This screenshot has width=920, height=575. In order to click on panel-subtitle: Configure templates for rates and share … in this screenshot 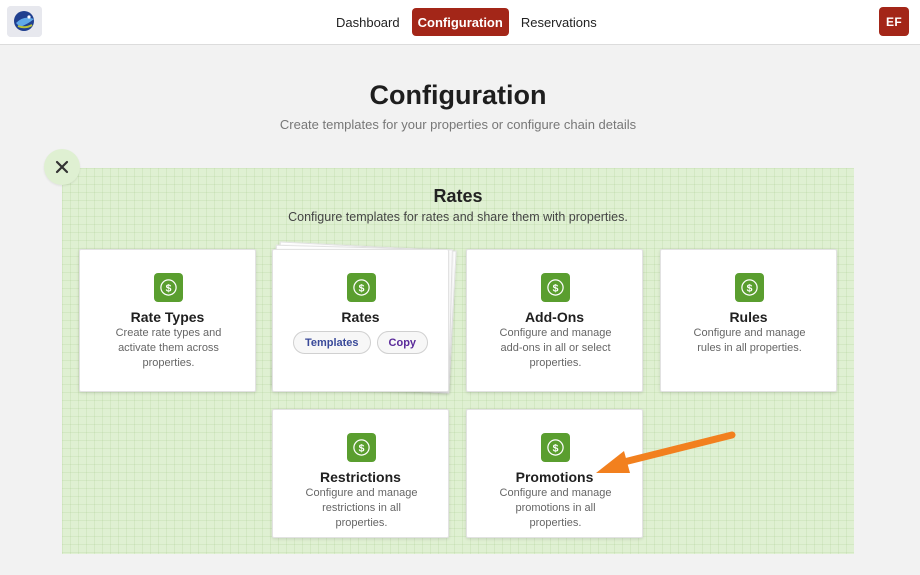, I will do `click(458, 217)`.